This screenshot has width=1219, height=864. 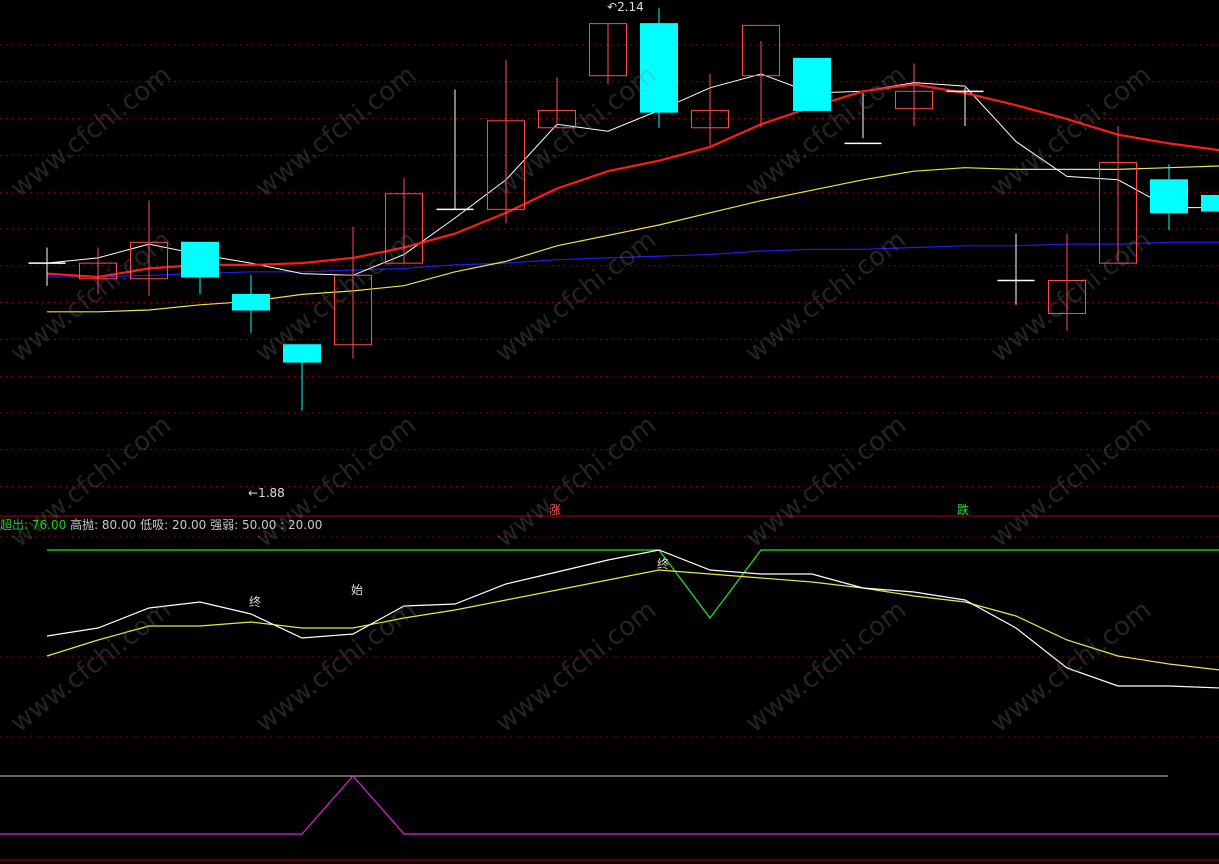 I want to click on osc-yellow-line, so click(x=632, y=620).